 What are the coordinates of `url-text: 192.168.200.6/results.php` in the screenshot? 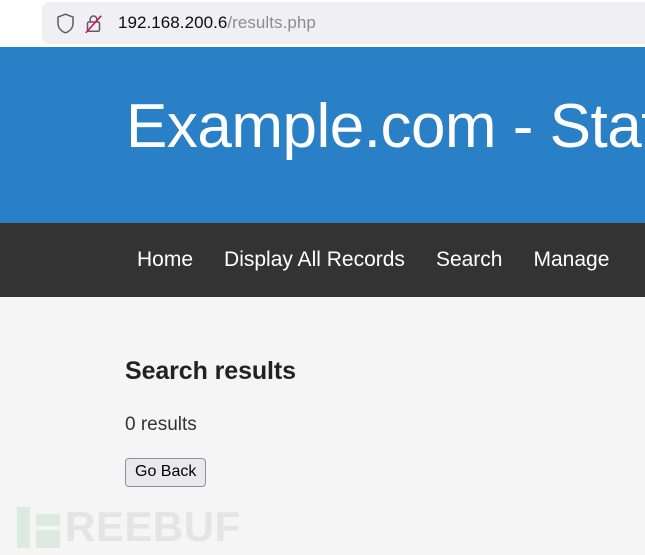 It's located at (217, 23).